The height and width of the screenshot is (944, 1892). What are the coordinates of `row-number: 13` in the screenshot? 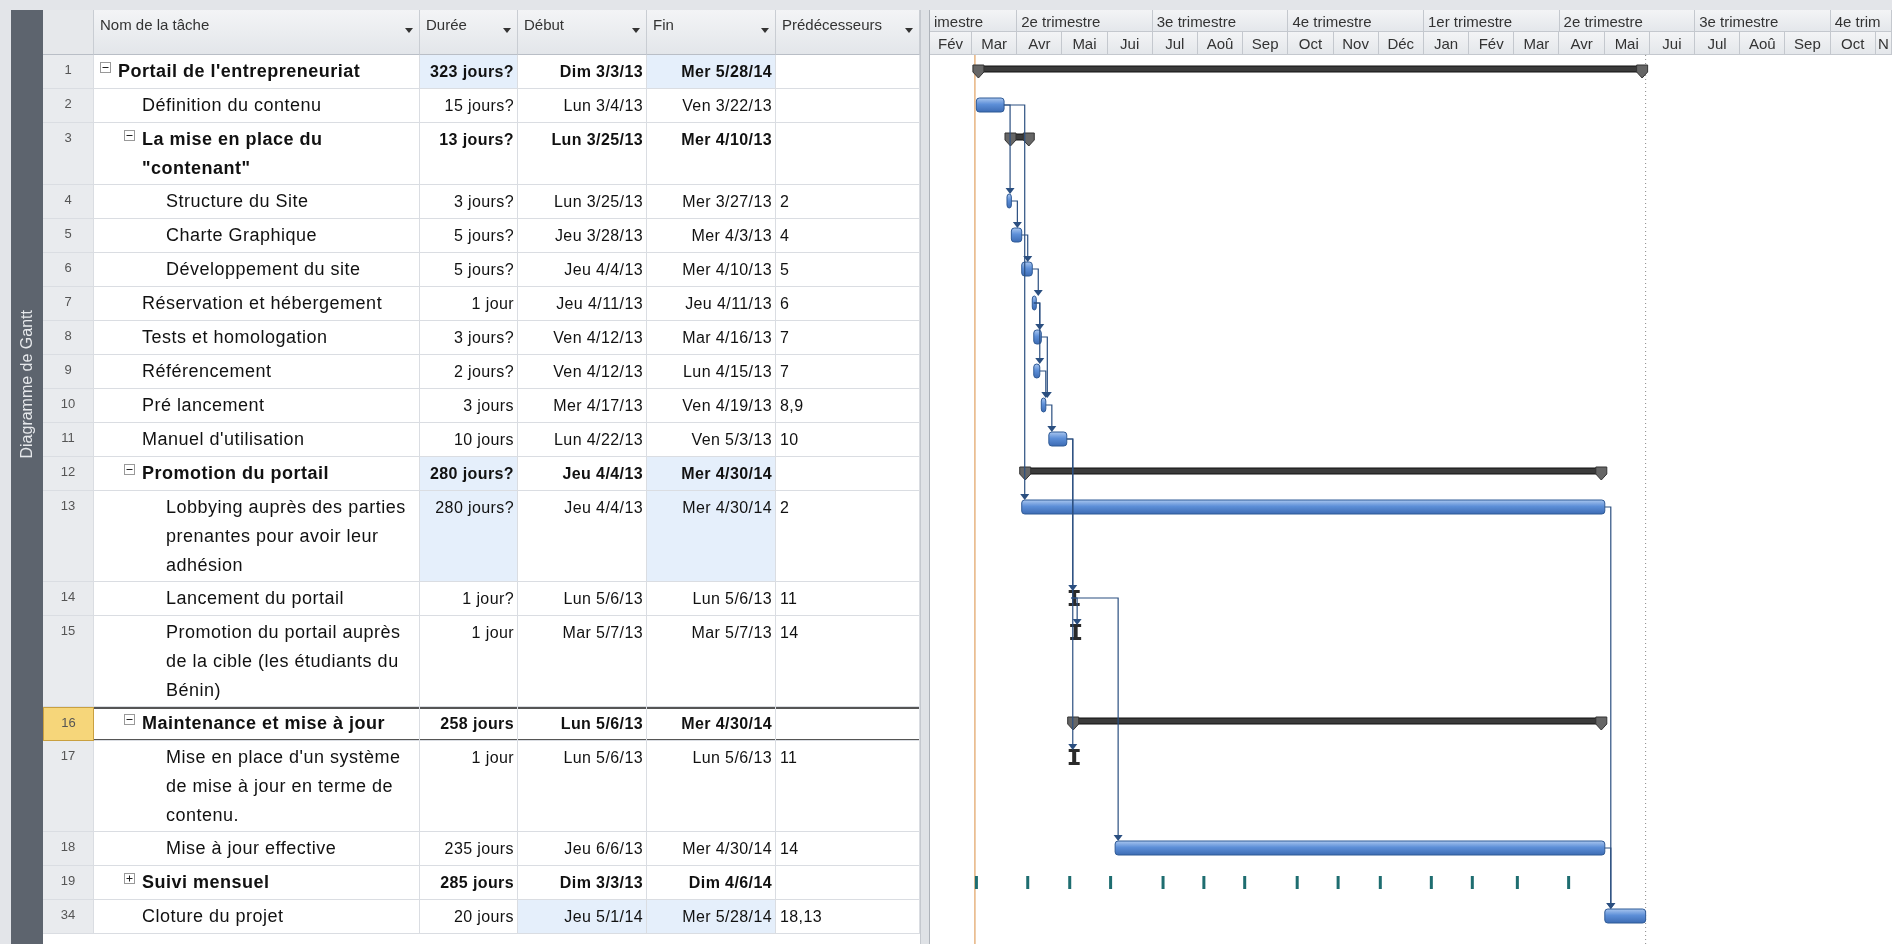 It's located at (68, 536).